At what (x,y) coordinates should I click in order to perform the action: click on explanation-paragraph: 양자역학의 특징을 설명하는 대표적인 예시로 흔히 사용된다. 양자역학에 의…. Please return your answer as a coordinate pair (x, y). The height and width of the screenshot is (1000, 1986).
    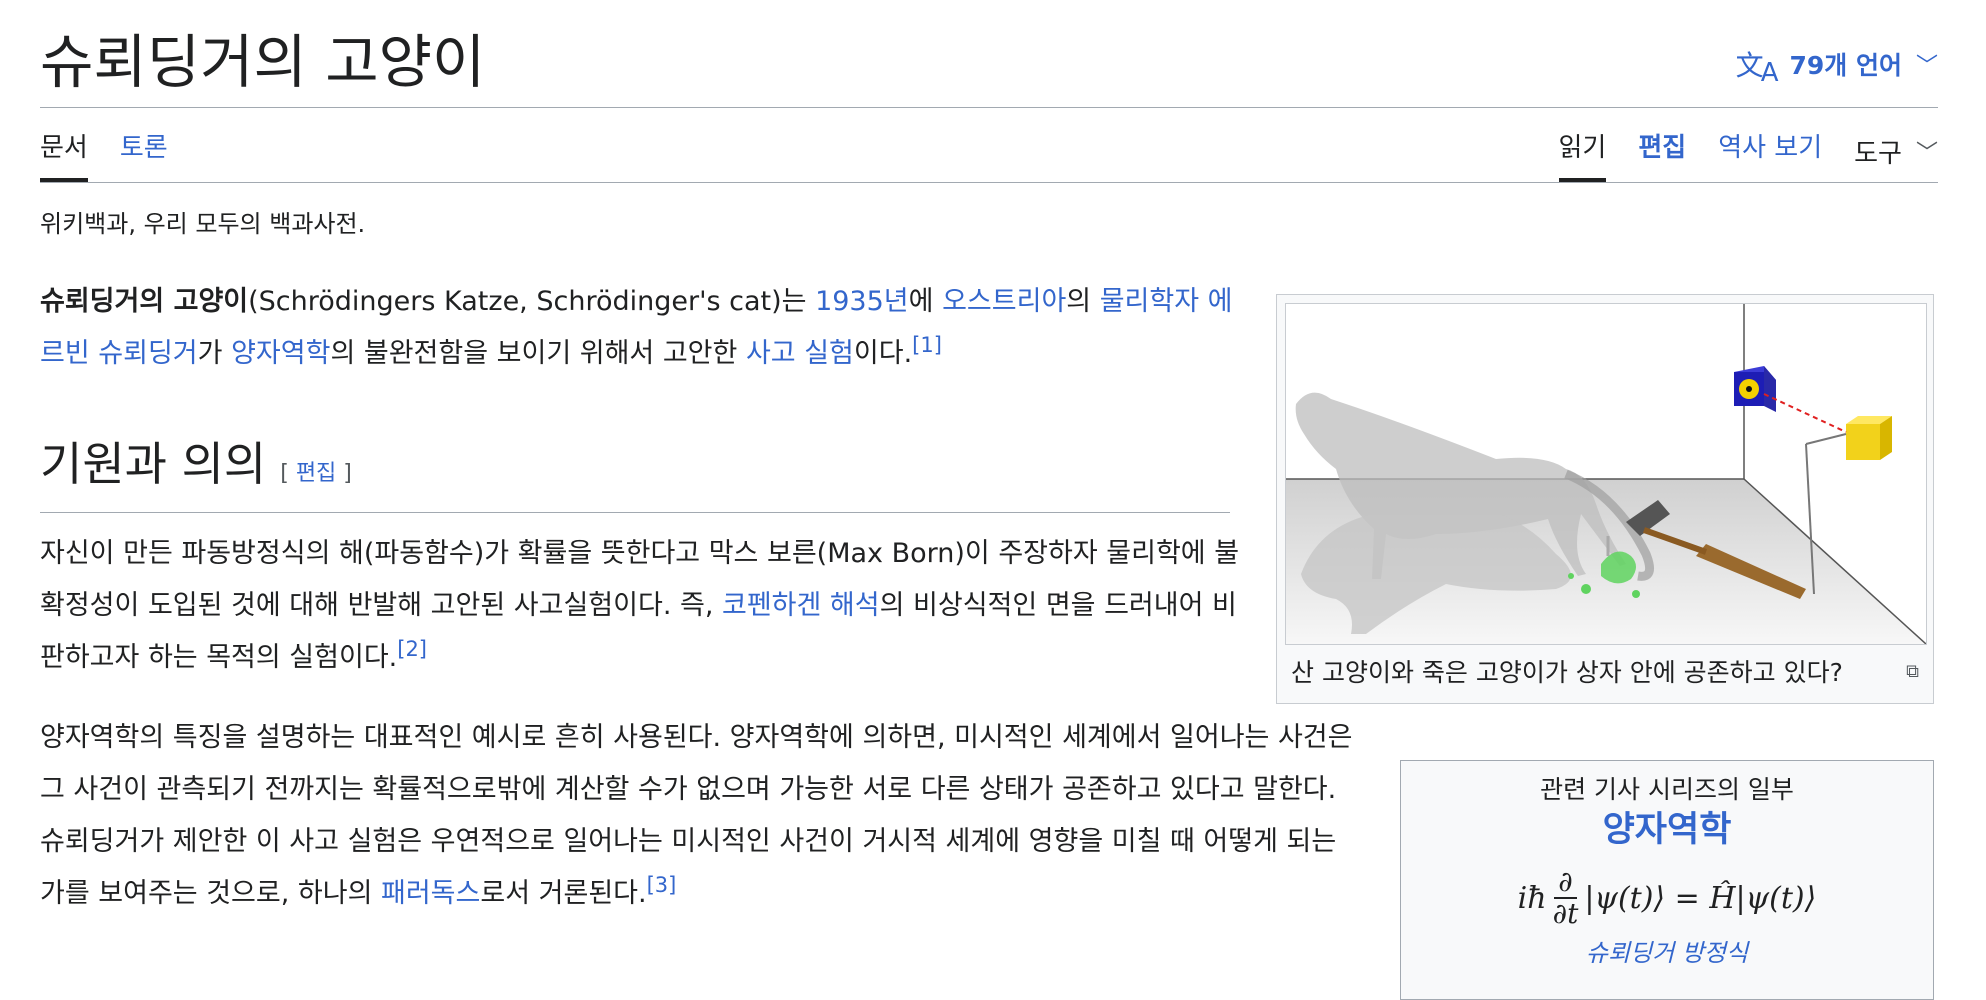
    Looking at the image, I should click on (700, 816).